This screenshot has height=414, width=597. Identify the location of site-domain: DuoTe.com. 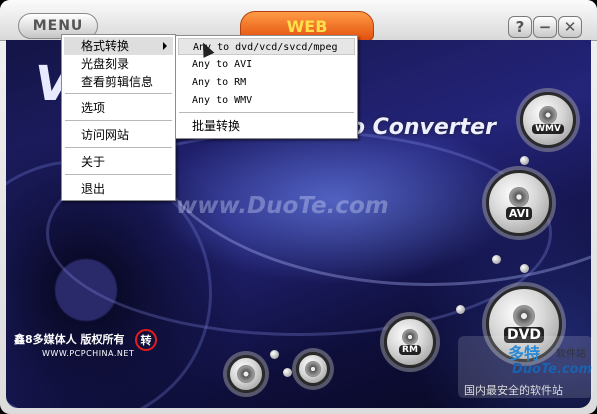
(552, 369).